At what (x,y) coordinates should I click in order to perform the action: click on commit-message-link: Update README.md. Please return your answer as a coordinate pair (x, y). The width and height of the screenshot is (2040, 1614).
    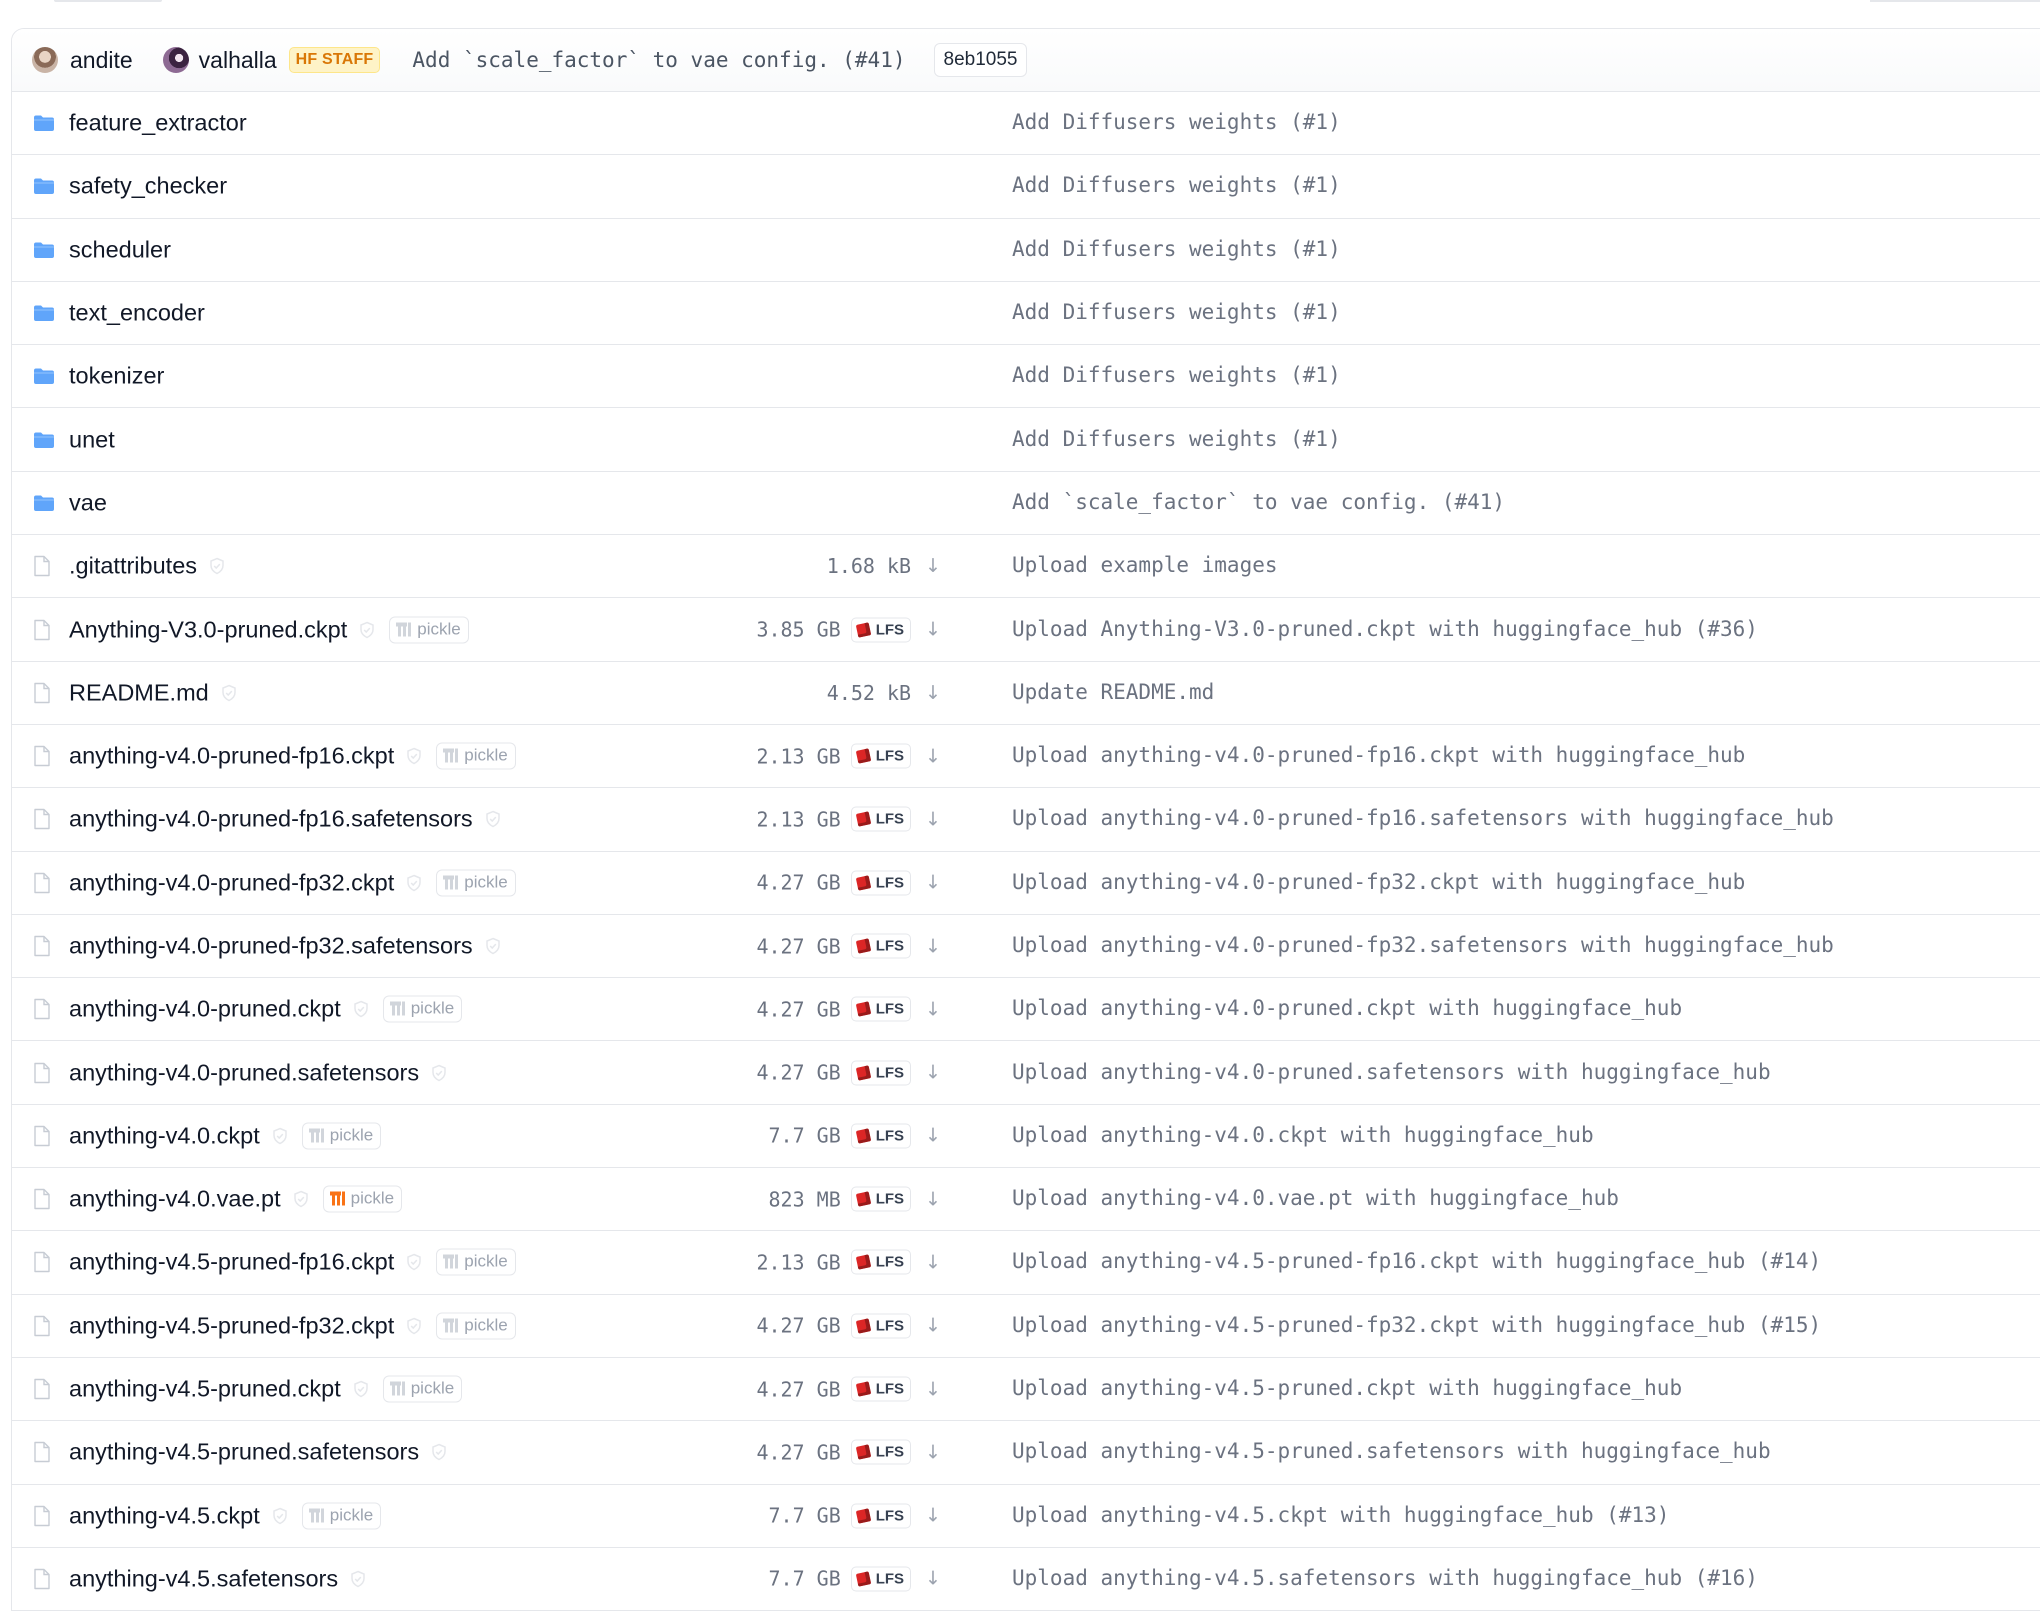
    Looking at the image, I should click on (1113, 692).